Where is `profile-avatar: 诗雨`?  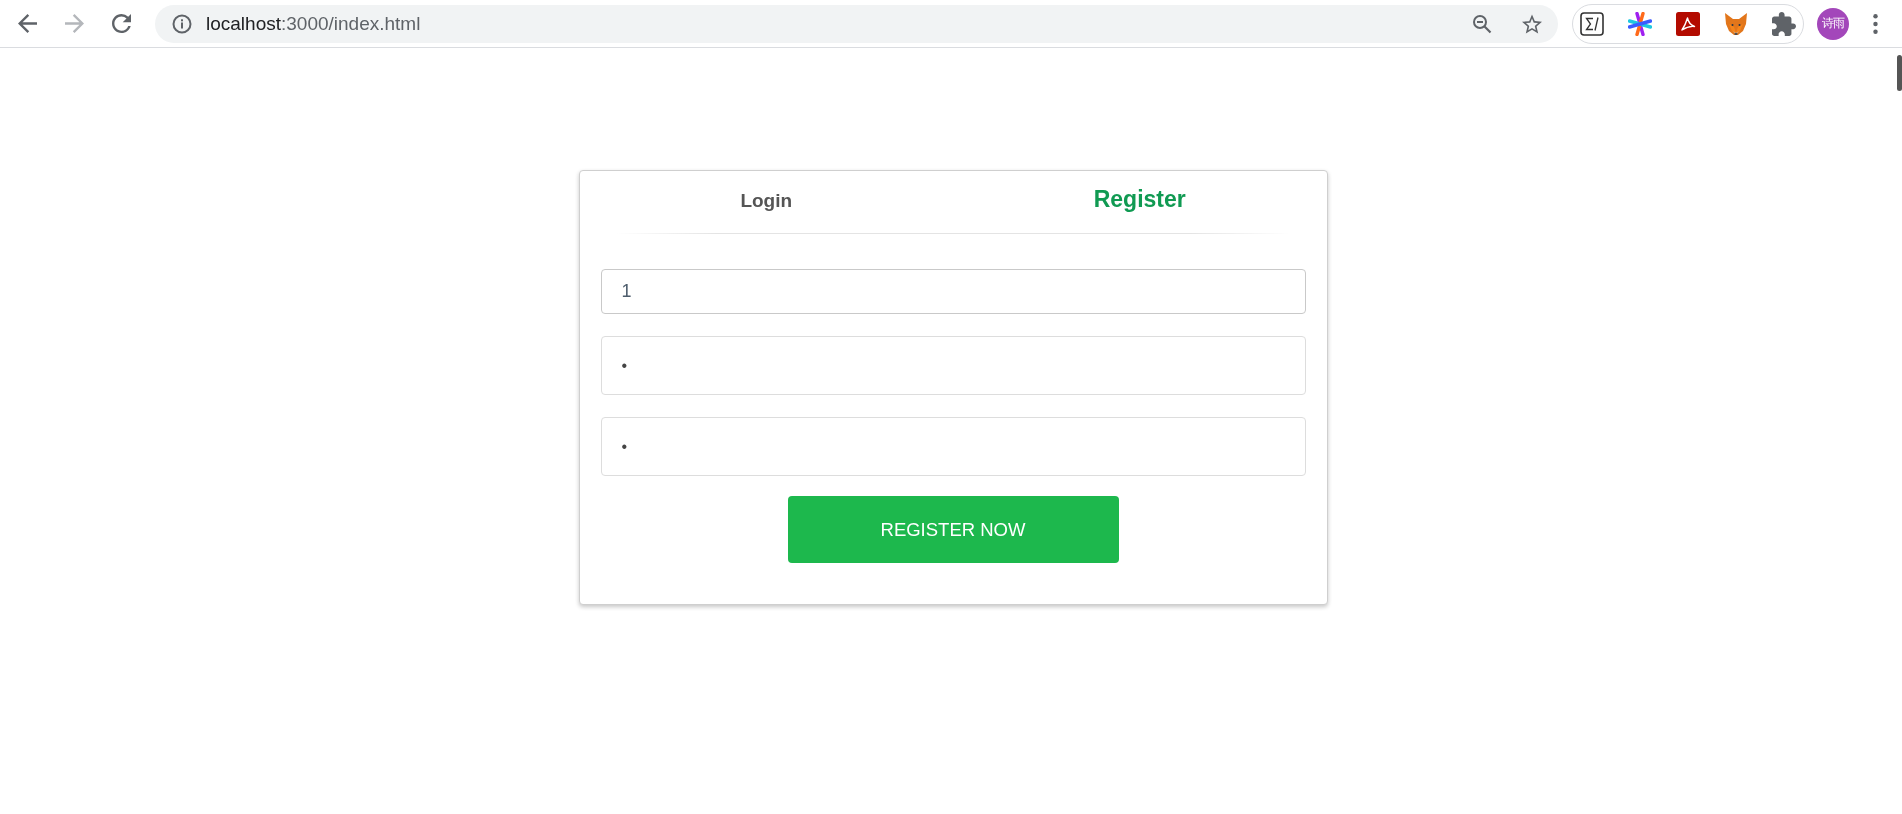 profile-avatar: 诗雨 is located at coordinates (1833, 23).